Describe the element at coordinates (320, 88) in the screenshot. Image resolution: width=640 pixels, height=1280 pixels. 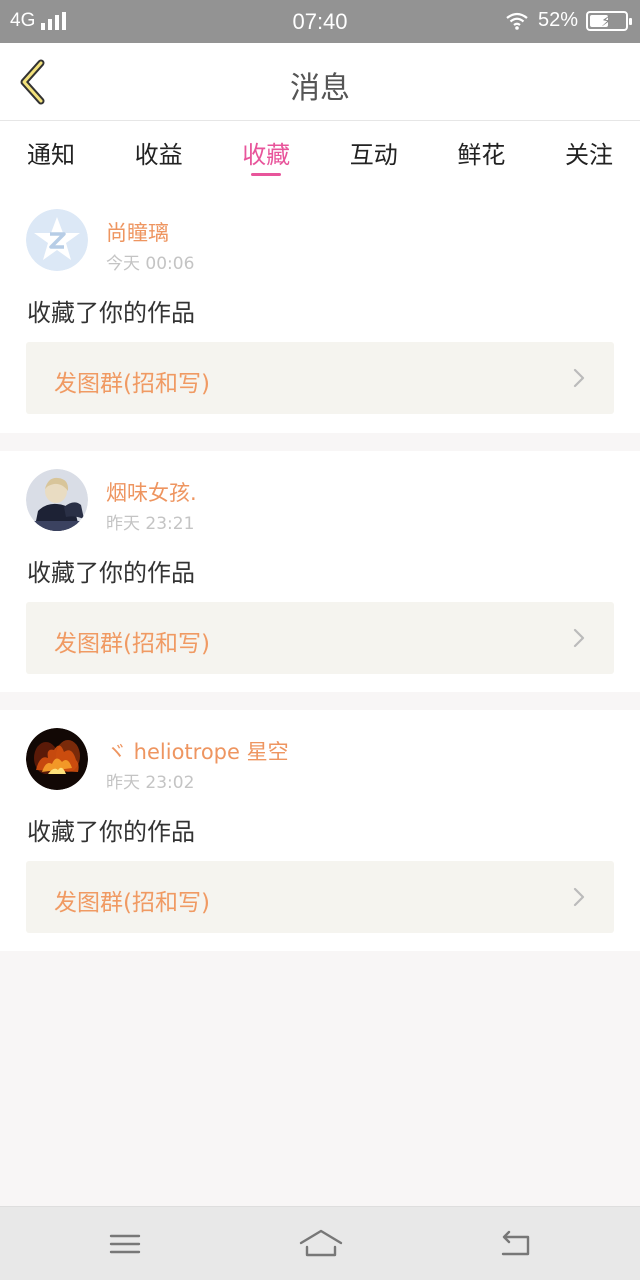
I see `page-title: 消息` at that location.